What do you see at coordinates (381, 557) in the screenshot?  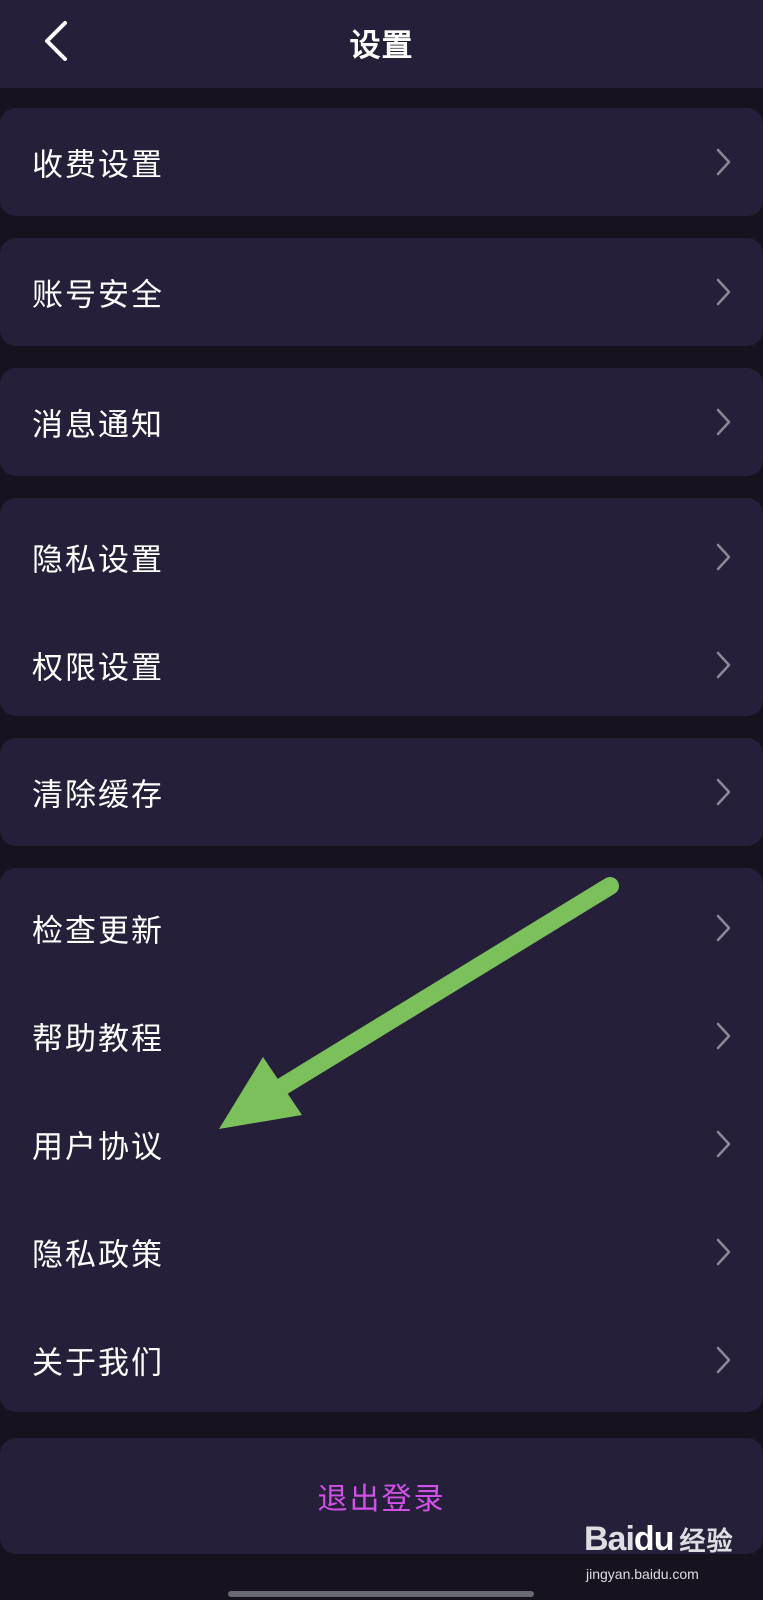 I see `menu-item-privacy-settings: 隐私设置` at bounding box center [381, 557].